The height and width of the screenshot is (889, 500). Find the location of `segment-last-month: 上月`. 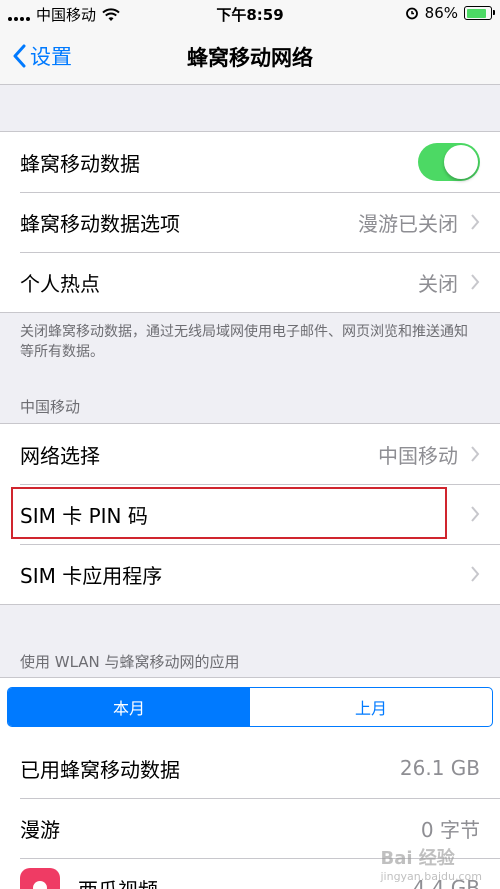

segment-last-month: 上月 is located at coordinates (371, 707).